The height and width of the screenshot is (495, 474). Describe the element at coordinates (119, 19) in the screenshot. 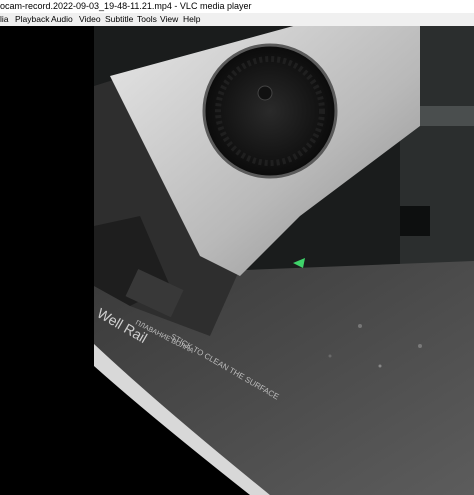

I see `menu-subtitle: Subtitle` at that location.